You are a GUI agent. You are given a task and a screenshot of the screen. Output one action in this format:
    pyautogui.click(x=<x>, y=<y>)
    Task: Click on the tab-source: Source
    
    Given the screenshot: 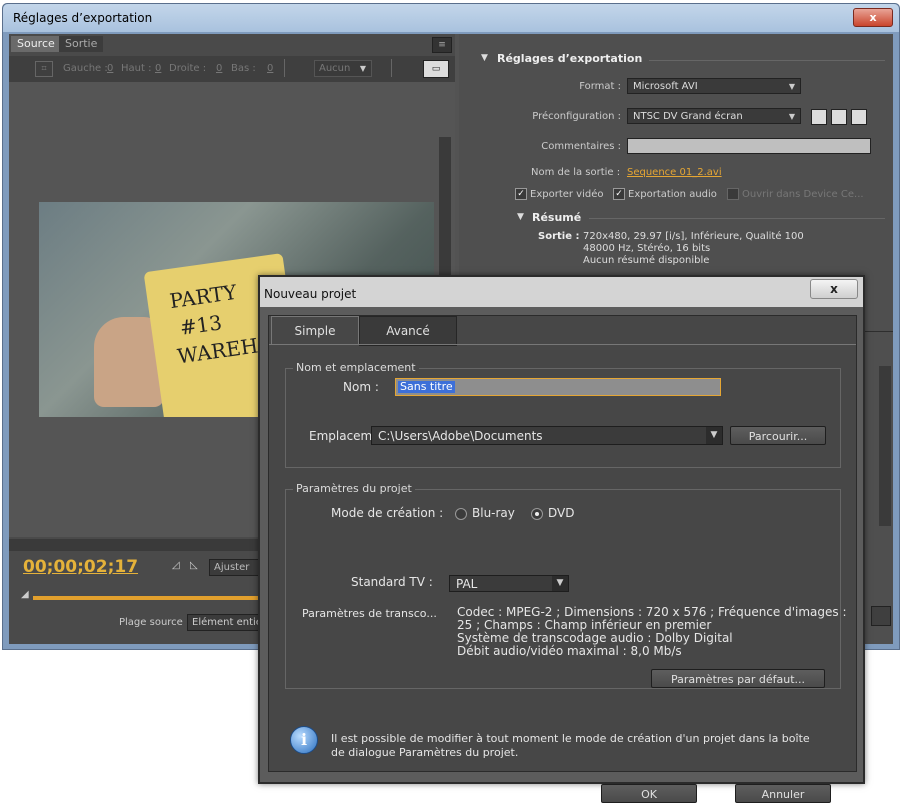 What is the action you would take?
    pyautogui.click(x=36, y=44)
    